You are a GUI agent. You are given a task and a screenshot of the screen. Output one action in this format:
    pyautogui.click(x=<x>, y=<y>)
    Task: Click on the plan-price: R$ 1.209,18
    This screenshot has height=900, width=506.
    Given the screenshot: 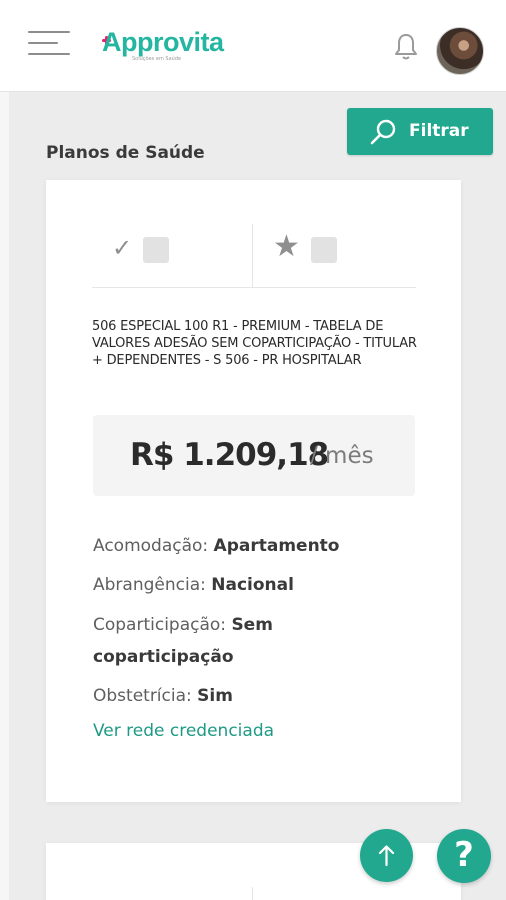 What is the action you would take?
    pyautogui.click(x=229, y=455)
    